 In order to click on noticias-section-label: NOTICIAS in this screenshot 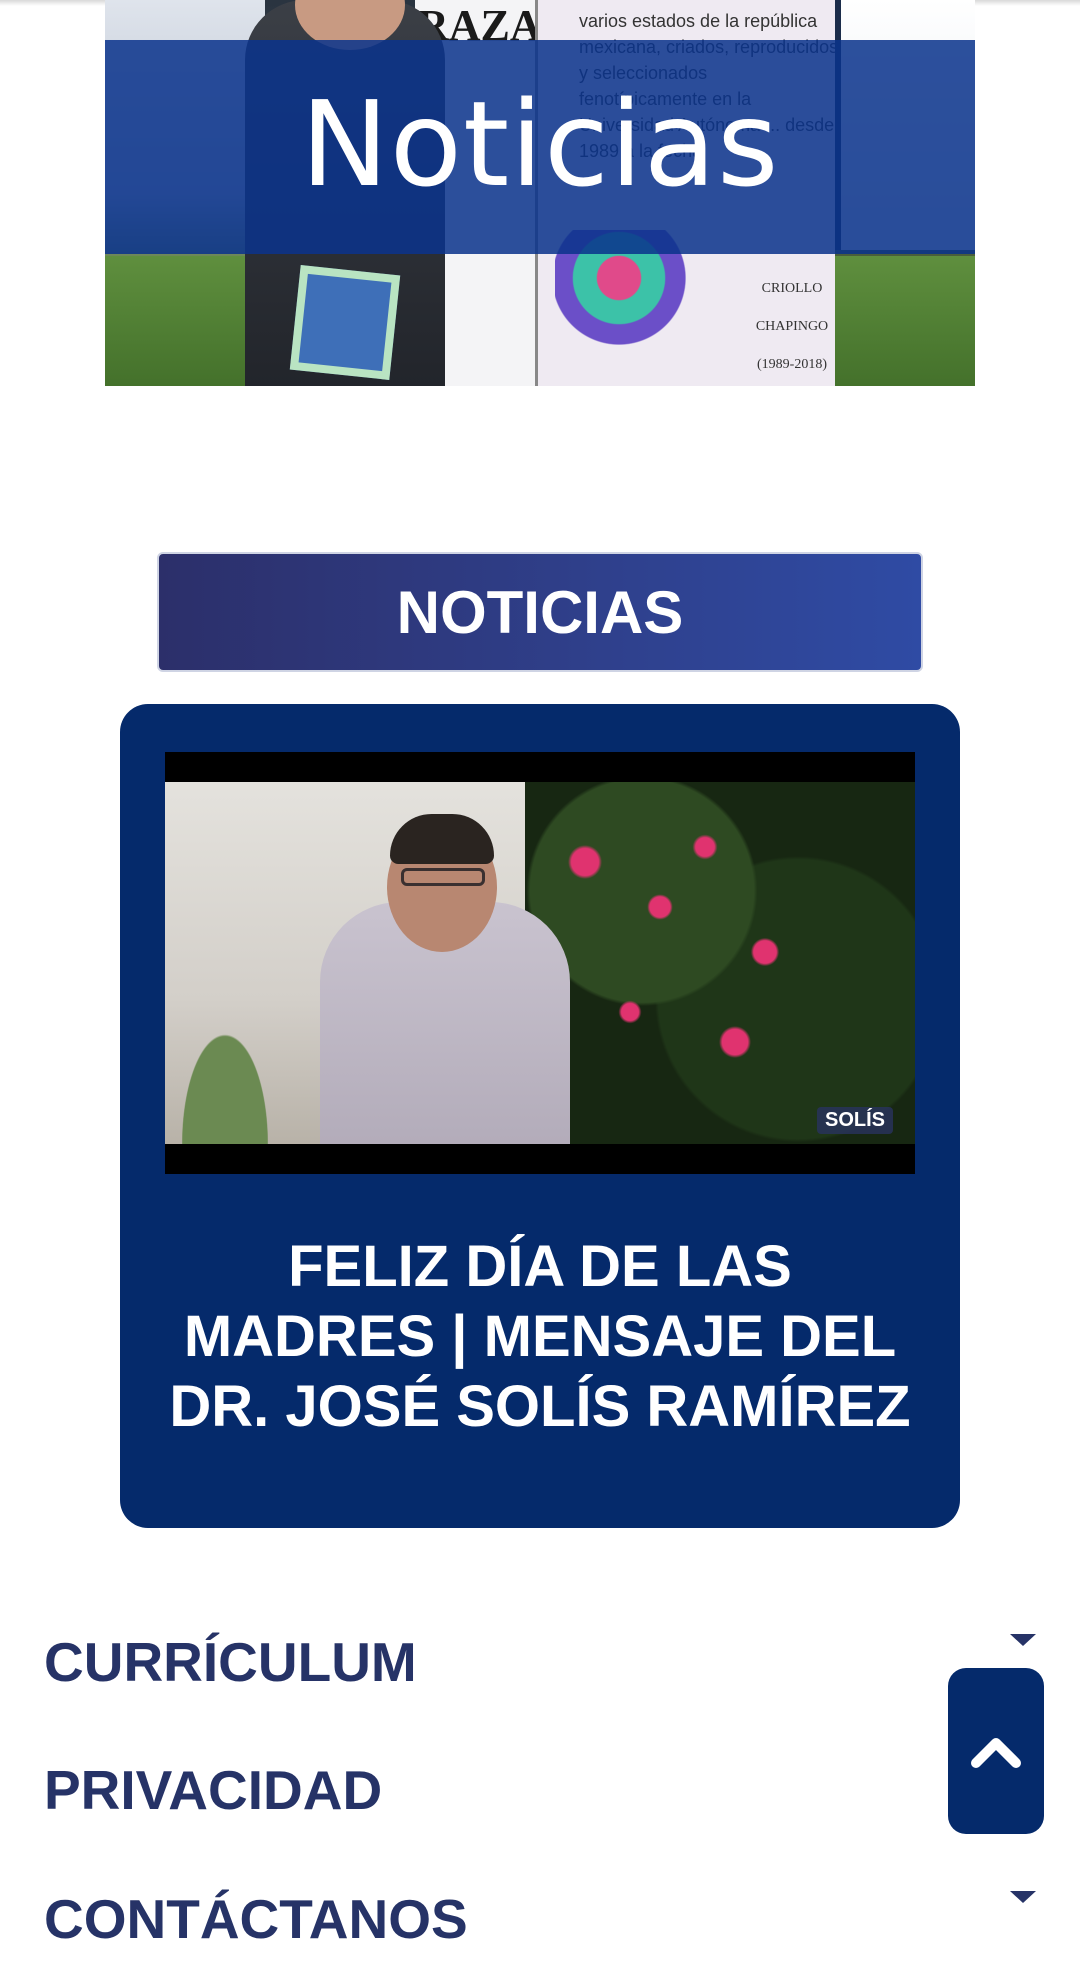, I will do `click(540, 612)`.